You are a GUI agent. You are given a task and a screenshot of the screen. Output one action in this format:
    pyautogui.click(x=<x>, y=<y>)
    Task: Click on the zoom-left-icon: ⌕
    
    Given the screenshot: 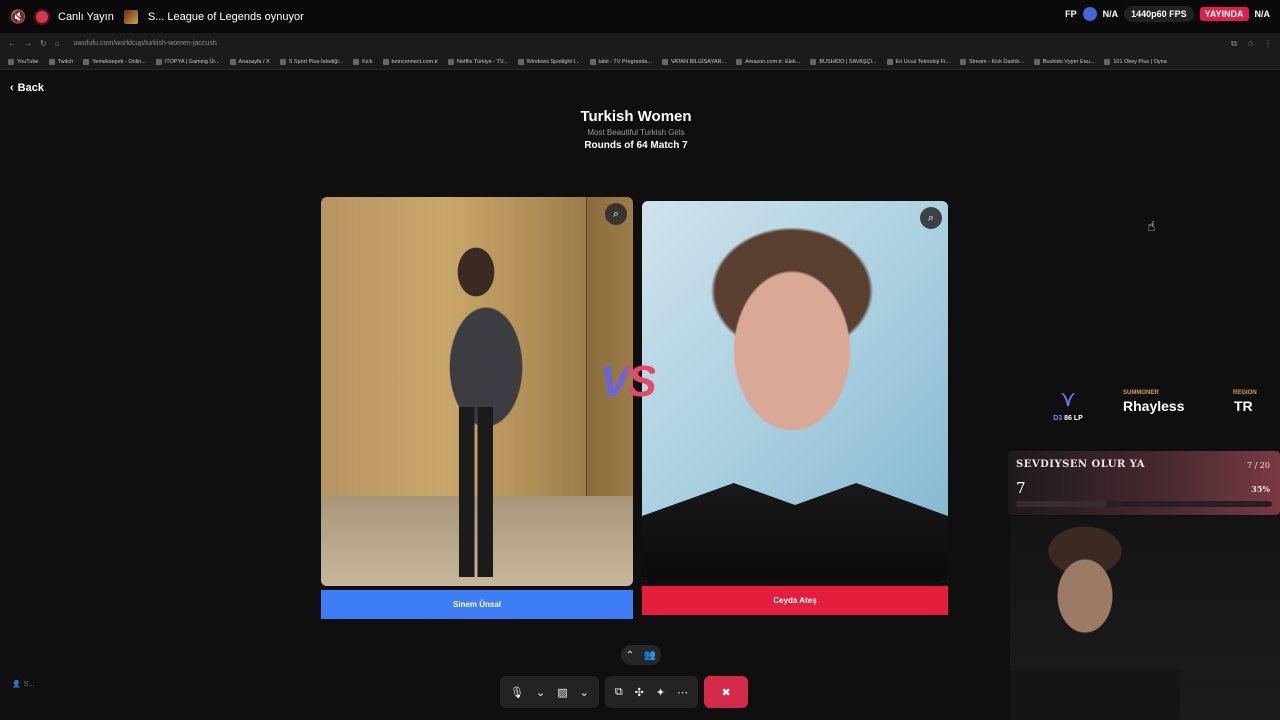 What is the action you would take?
    pyautogui.click(x=616, y=214)
    